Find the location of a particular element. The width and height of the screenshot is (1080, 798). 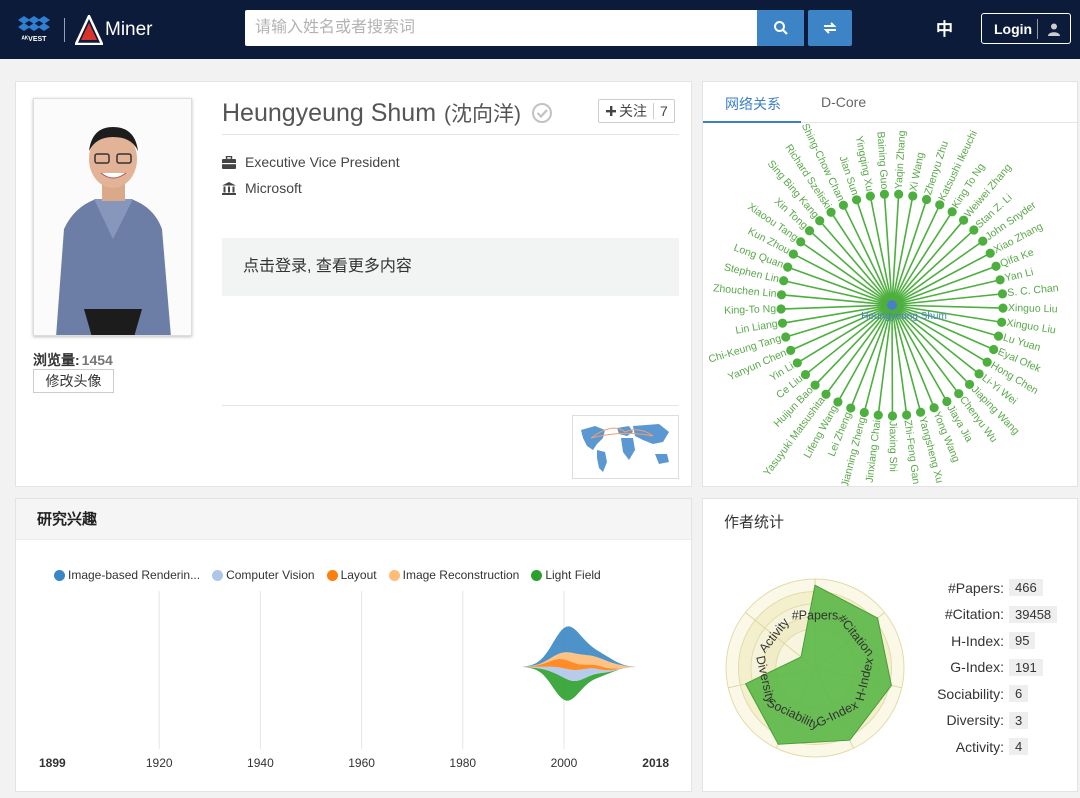

x-tick-label: 2000 is located at coordinates (564, 763).